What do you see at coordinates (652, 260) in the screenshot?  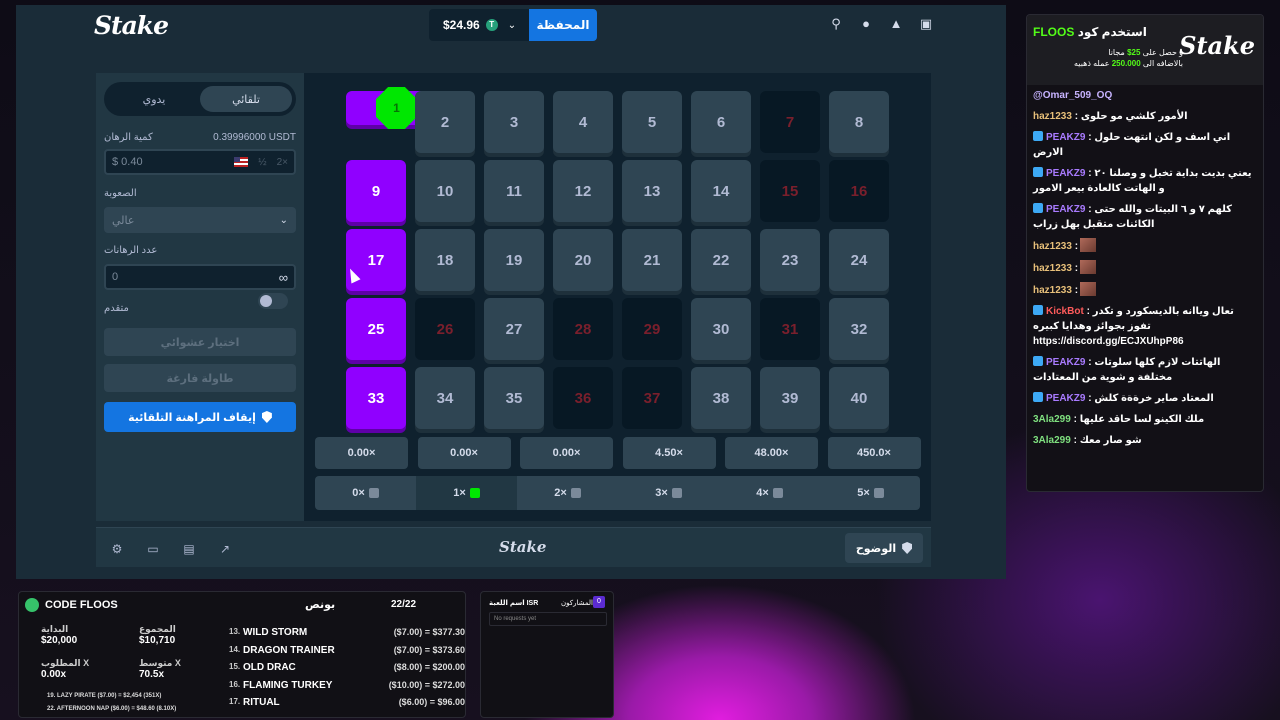 I see `keno-tile: 21` at bounding box center [652, 260].